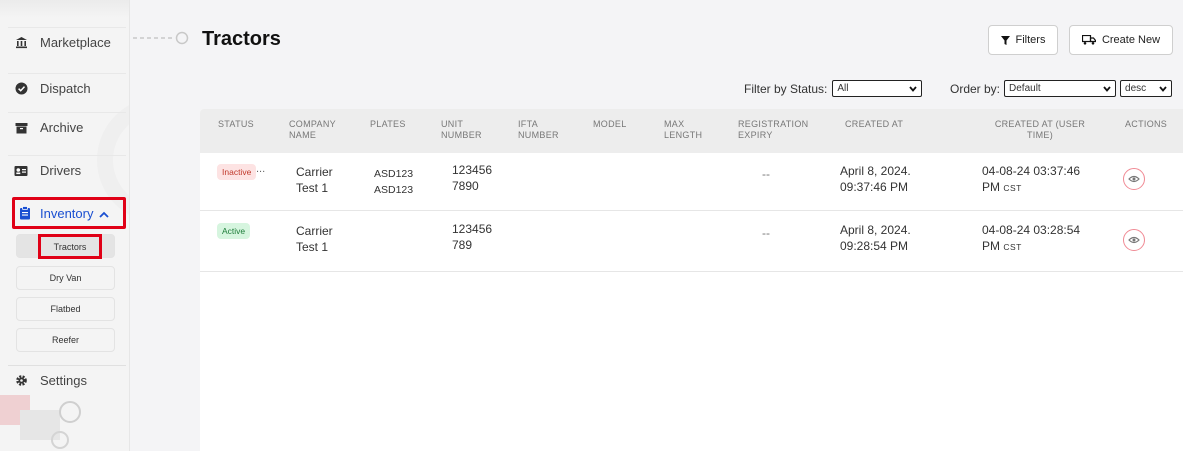 Image resolution: width=1183 pixels, height=451 pixels. What do you see at coordinates (1088, 40) in the screenshot?
I see `truck-icon` at bounding box center [1088, 40].